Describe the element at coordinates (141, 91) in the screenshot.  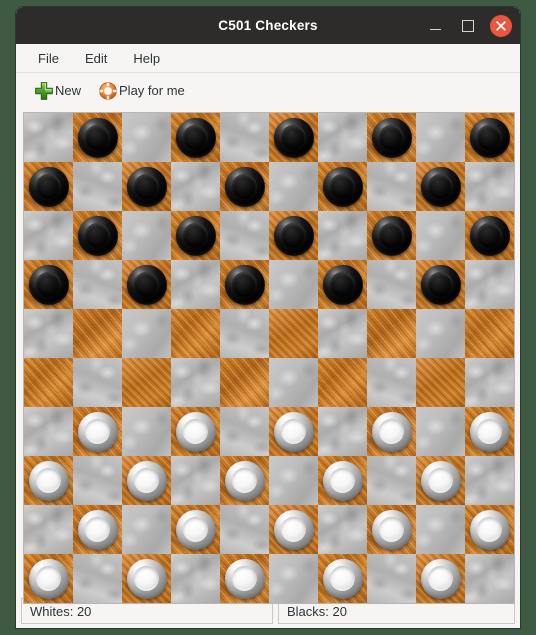
I see `play-for-me-button: Play for me` at that location.